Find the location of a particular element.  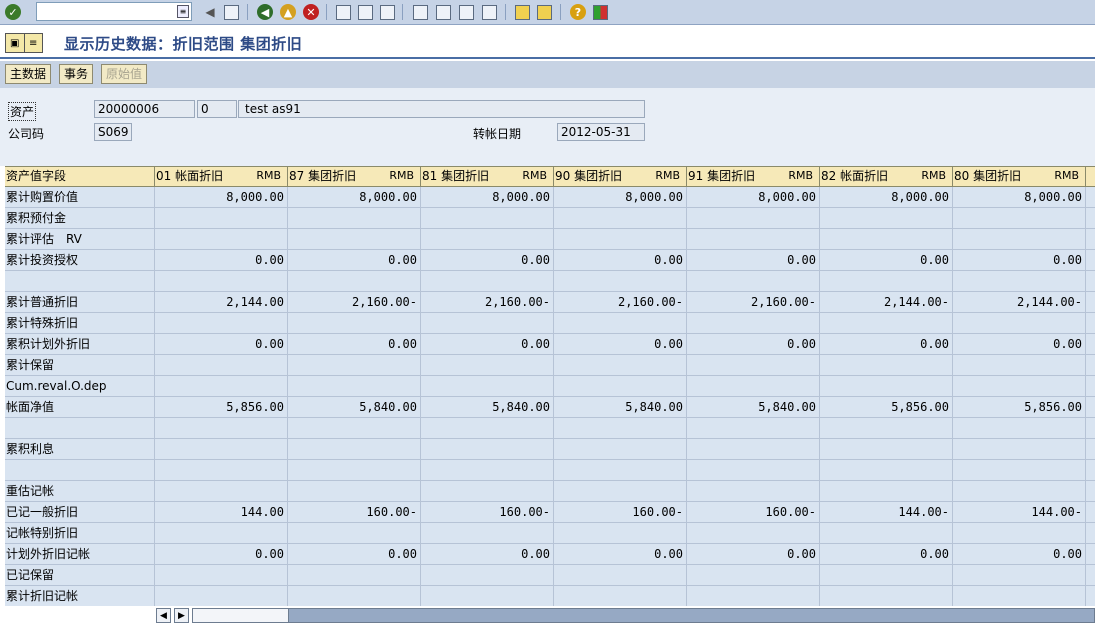

print-icon is located at coordinates (343, 12).